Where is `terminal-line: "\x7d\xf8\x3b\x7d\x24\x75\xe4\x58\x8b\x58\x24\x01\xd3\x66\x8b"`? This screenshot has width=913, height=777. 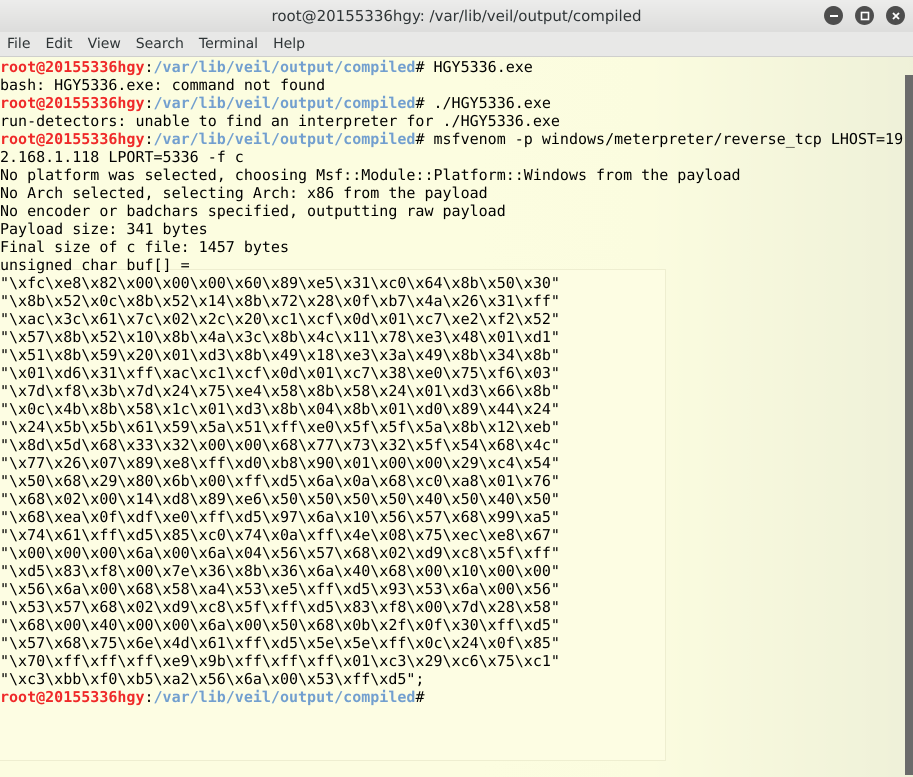 terminal-line: "\x7d\xf8\x3b\x7d\x24\x75\xe4\x58\x8b\x58\x24\x01\xd3\x66\x8b" is located at coordinates (280, 391).